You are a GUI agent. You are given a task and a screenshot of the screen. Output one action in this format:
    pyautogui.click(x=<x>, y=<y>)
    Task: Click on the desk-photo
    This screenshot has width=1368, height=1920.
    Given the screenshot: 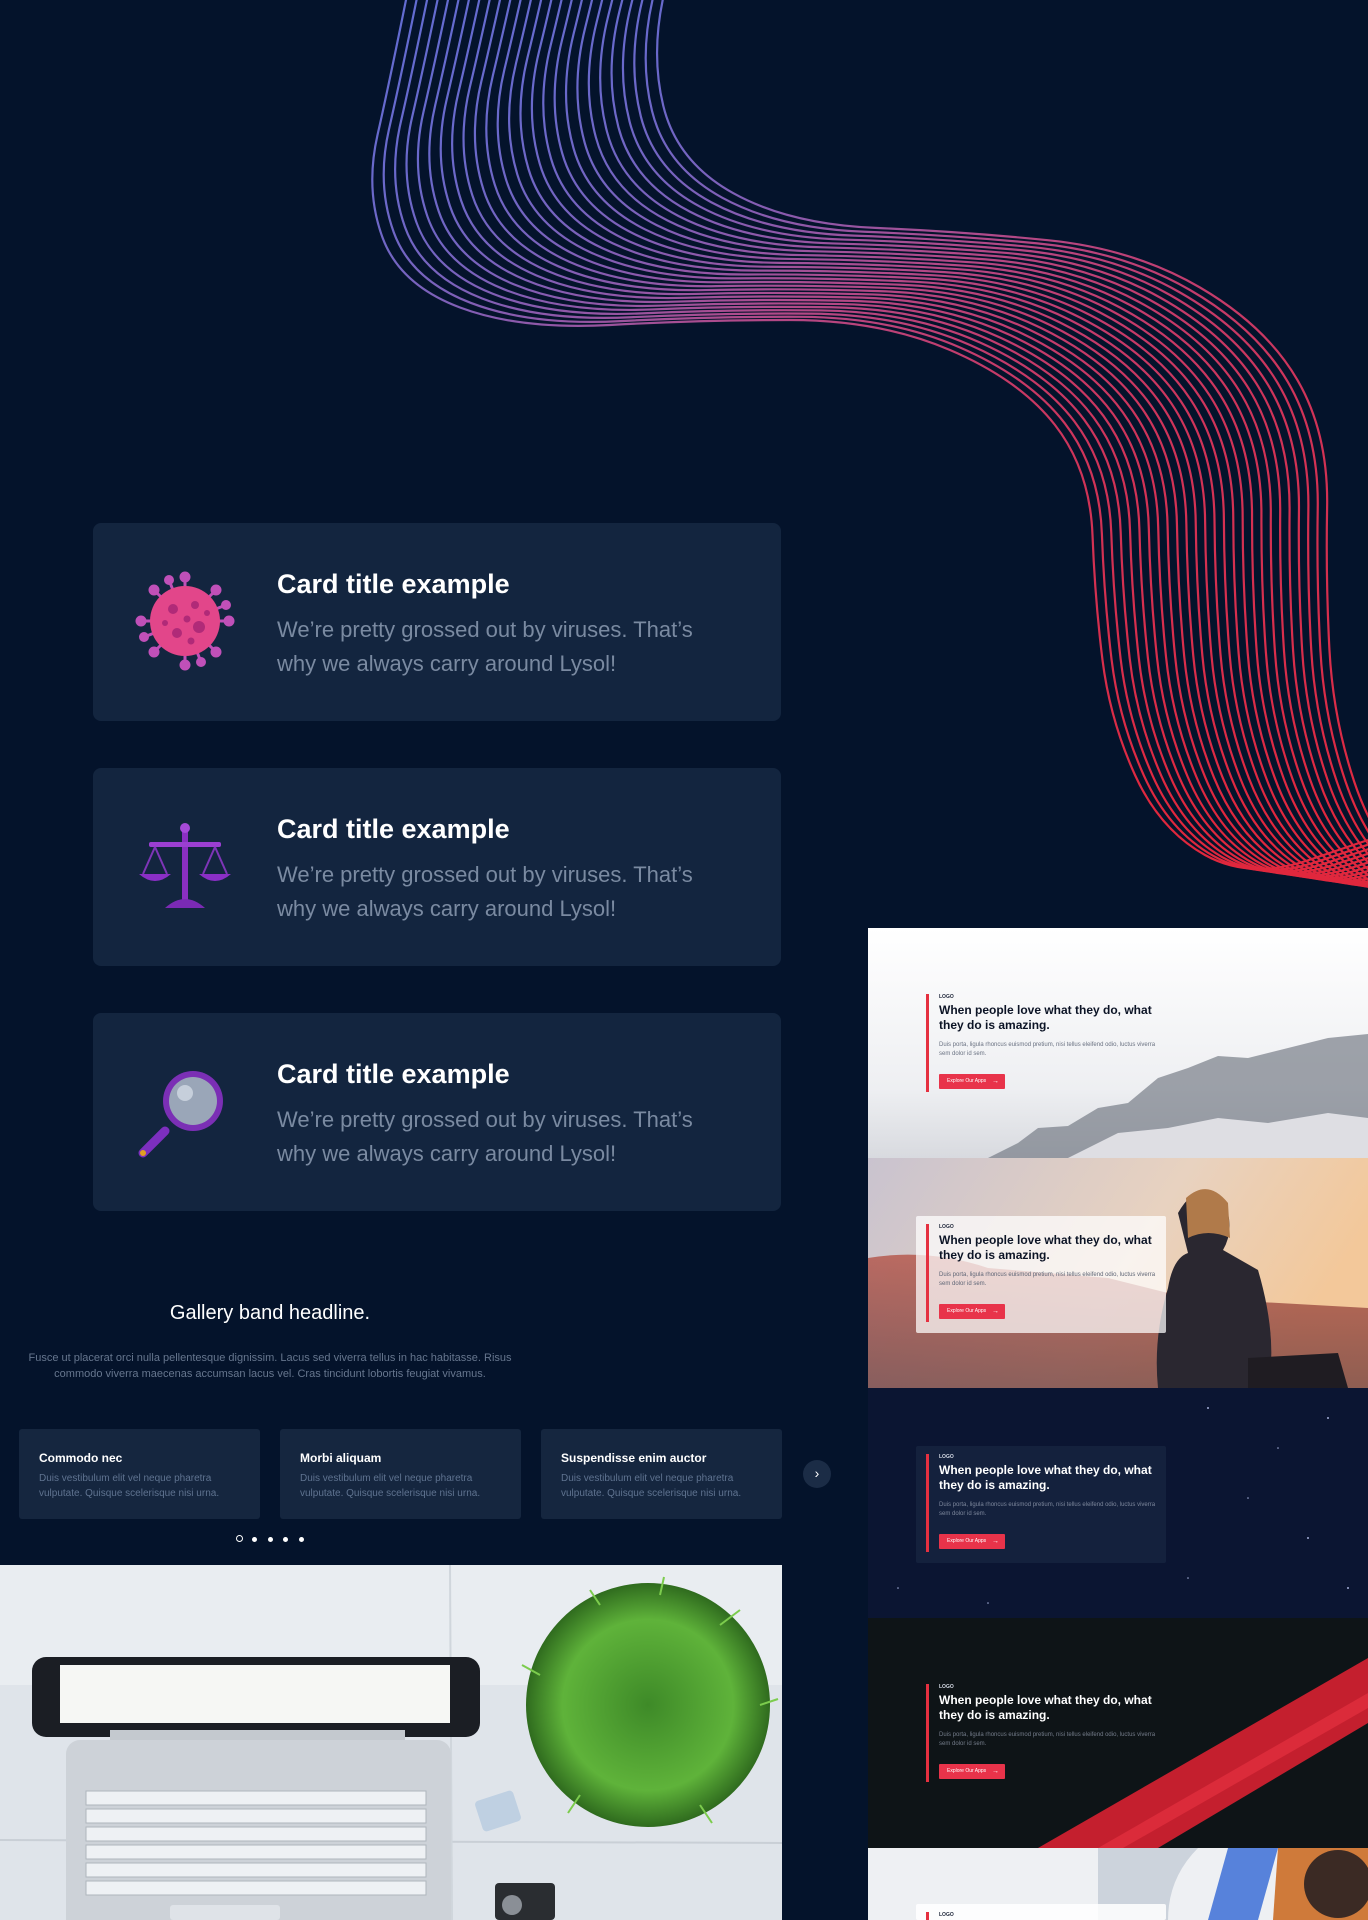 What is the action you would take?
    pyautogui.click(x=391, y=1742)
    